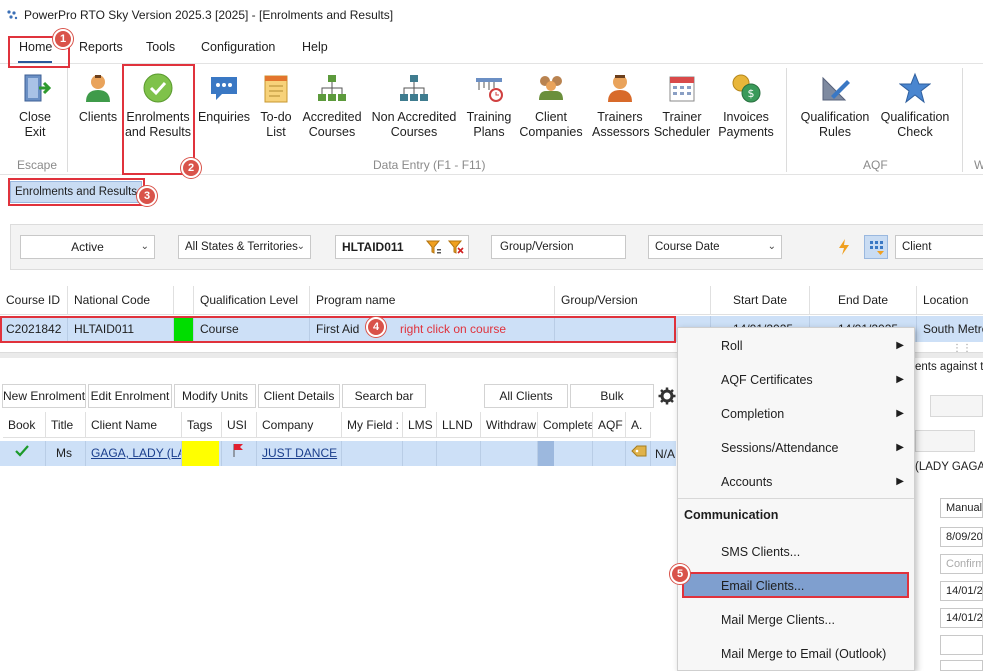 The width and height of the screenshot is (983, 671). I want to click on accredited-courses-button: Accredited Courses, so click(332, 115).